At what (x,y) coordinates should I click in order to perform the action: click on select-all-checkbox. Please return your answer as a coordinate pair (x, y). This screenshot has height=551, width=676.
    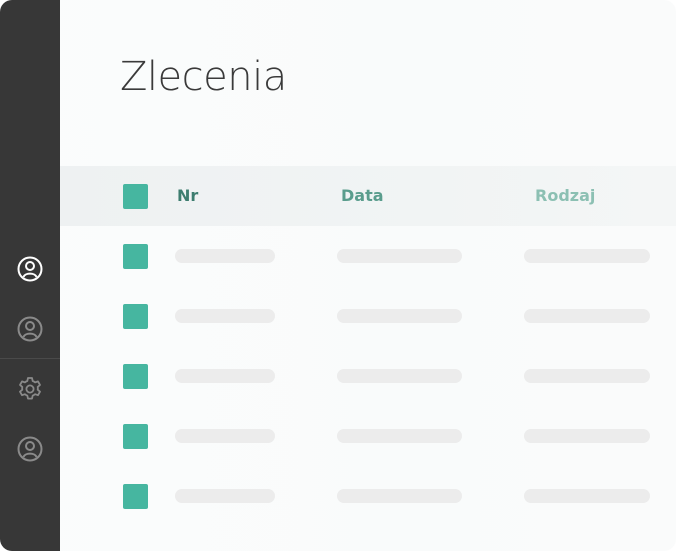
    Looking at the image, I should click on (135, 196).